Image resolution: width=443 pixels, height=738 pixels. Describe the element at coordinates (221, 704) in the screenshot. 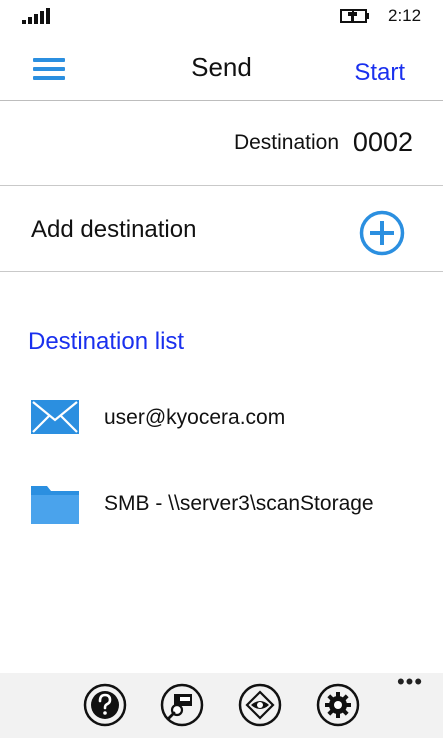

I see `application-bar: •••` at that location.